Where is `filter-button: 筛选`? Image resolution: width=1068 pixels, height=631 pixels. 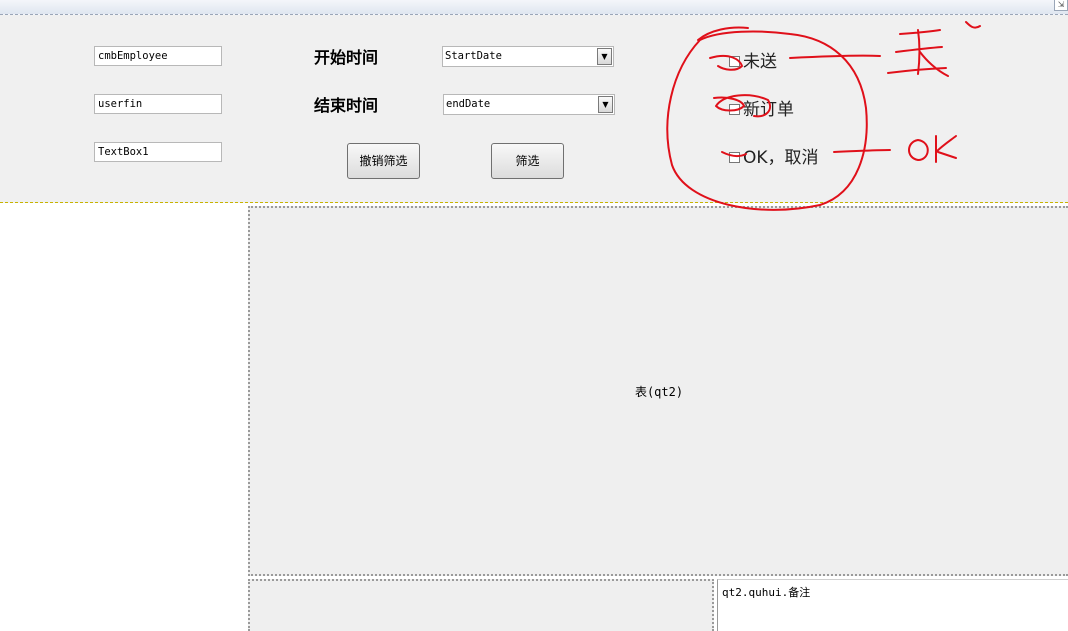
filter-button: 筛选 is located at coordinates (527, 161).